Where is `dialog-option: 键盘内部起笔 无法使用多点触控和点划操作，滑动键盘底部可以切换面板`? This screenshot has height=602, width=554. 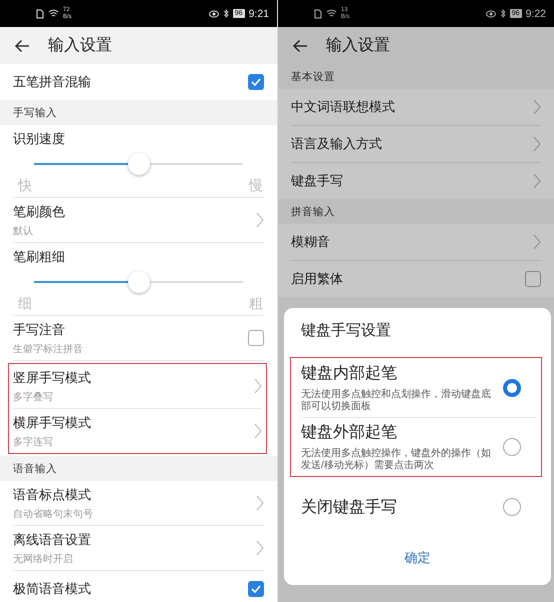 dialog-option: 键盘内部起笔 无法使用多点触控和点划操作，滑动键盘底部可以切换面板 is located at coordinates (419, 387).